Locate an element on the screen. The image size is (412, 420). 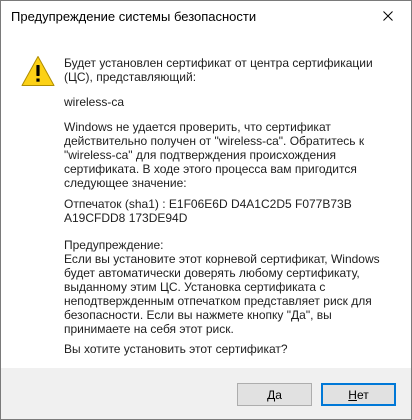
close-icon is located at coordinates (388, 16).